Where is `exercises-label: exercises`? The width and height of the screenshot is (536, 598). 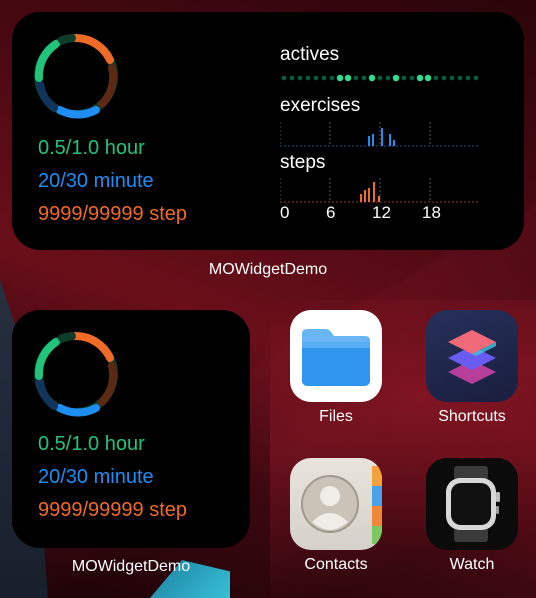
exercises-label: exercises is located at coordinates (320, 105).